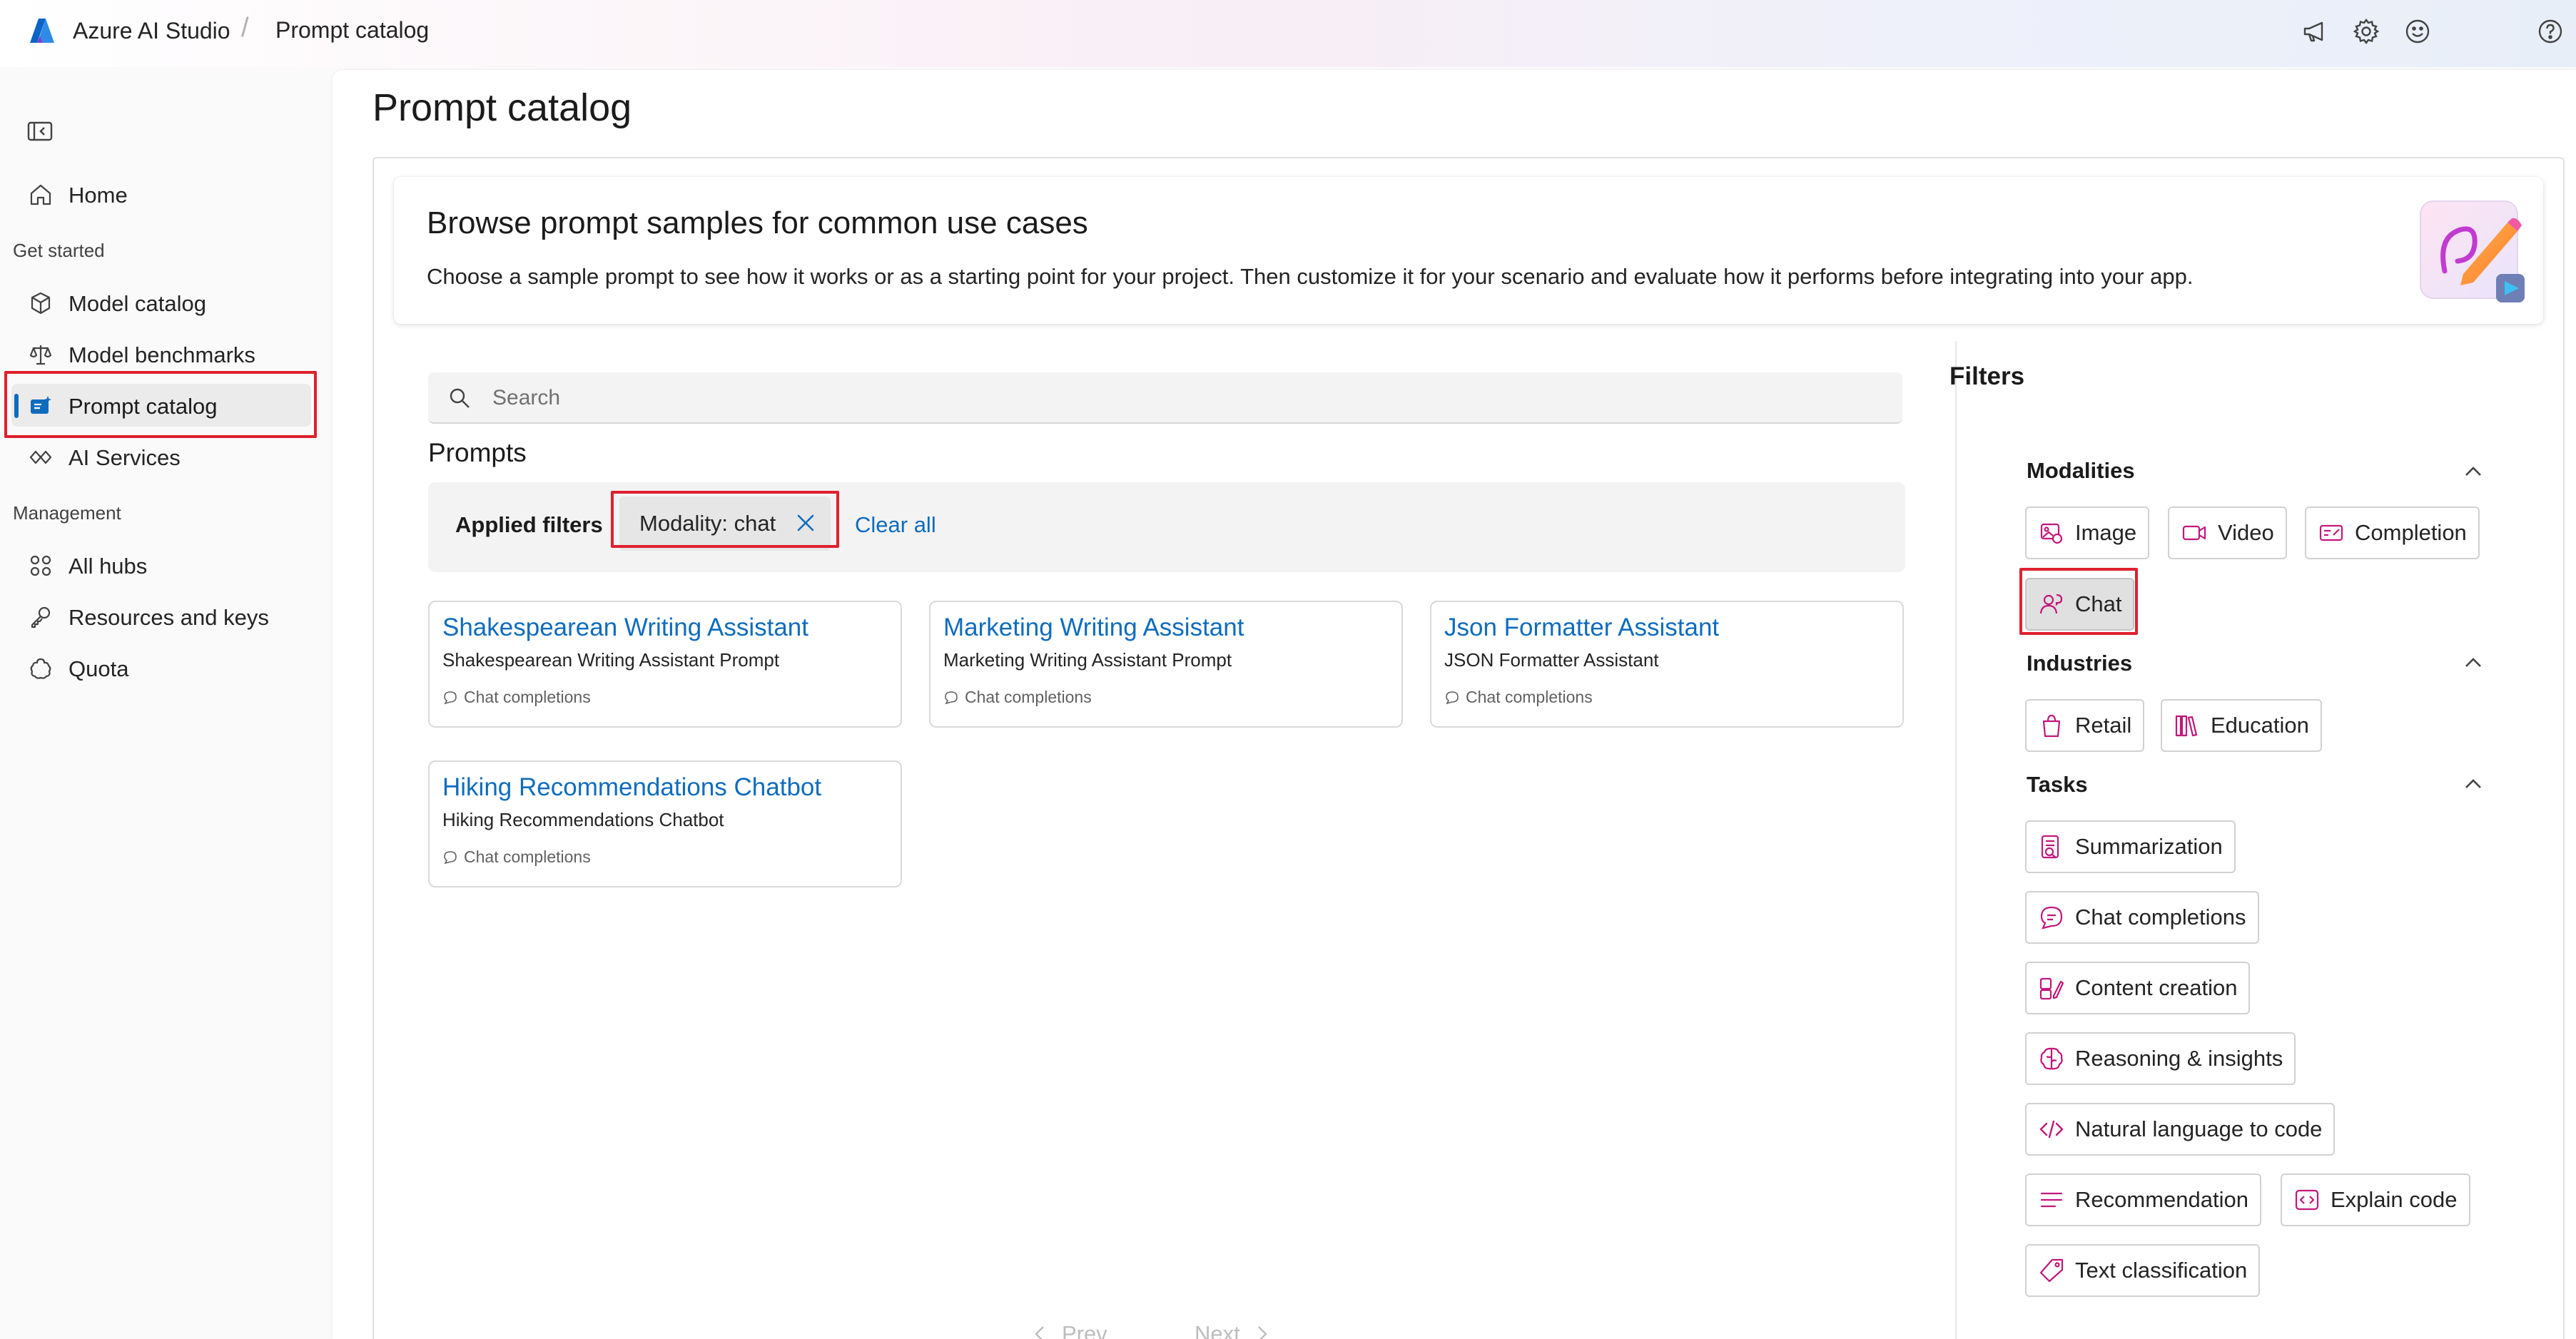 This screenshot has width=2576, height=1339. Describe the element at coordinates (42, 31) in the screenshot. I see `azure-logo-icon` at that location.